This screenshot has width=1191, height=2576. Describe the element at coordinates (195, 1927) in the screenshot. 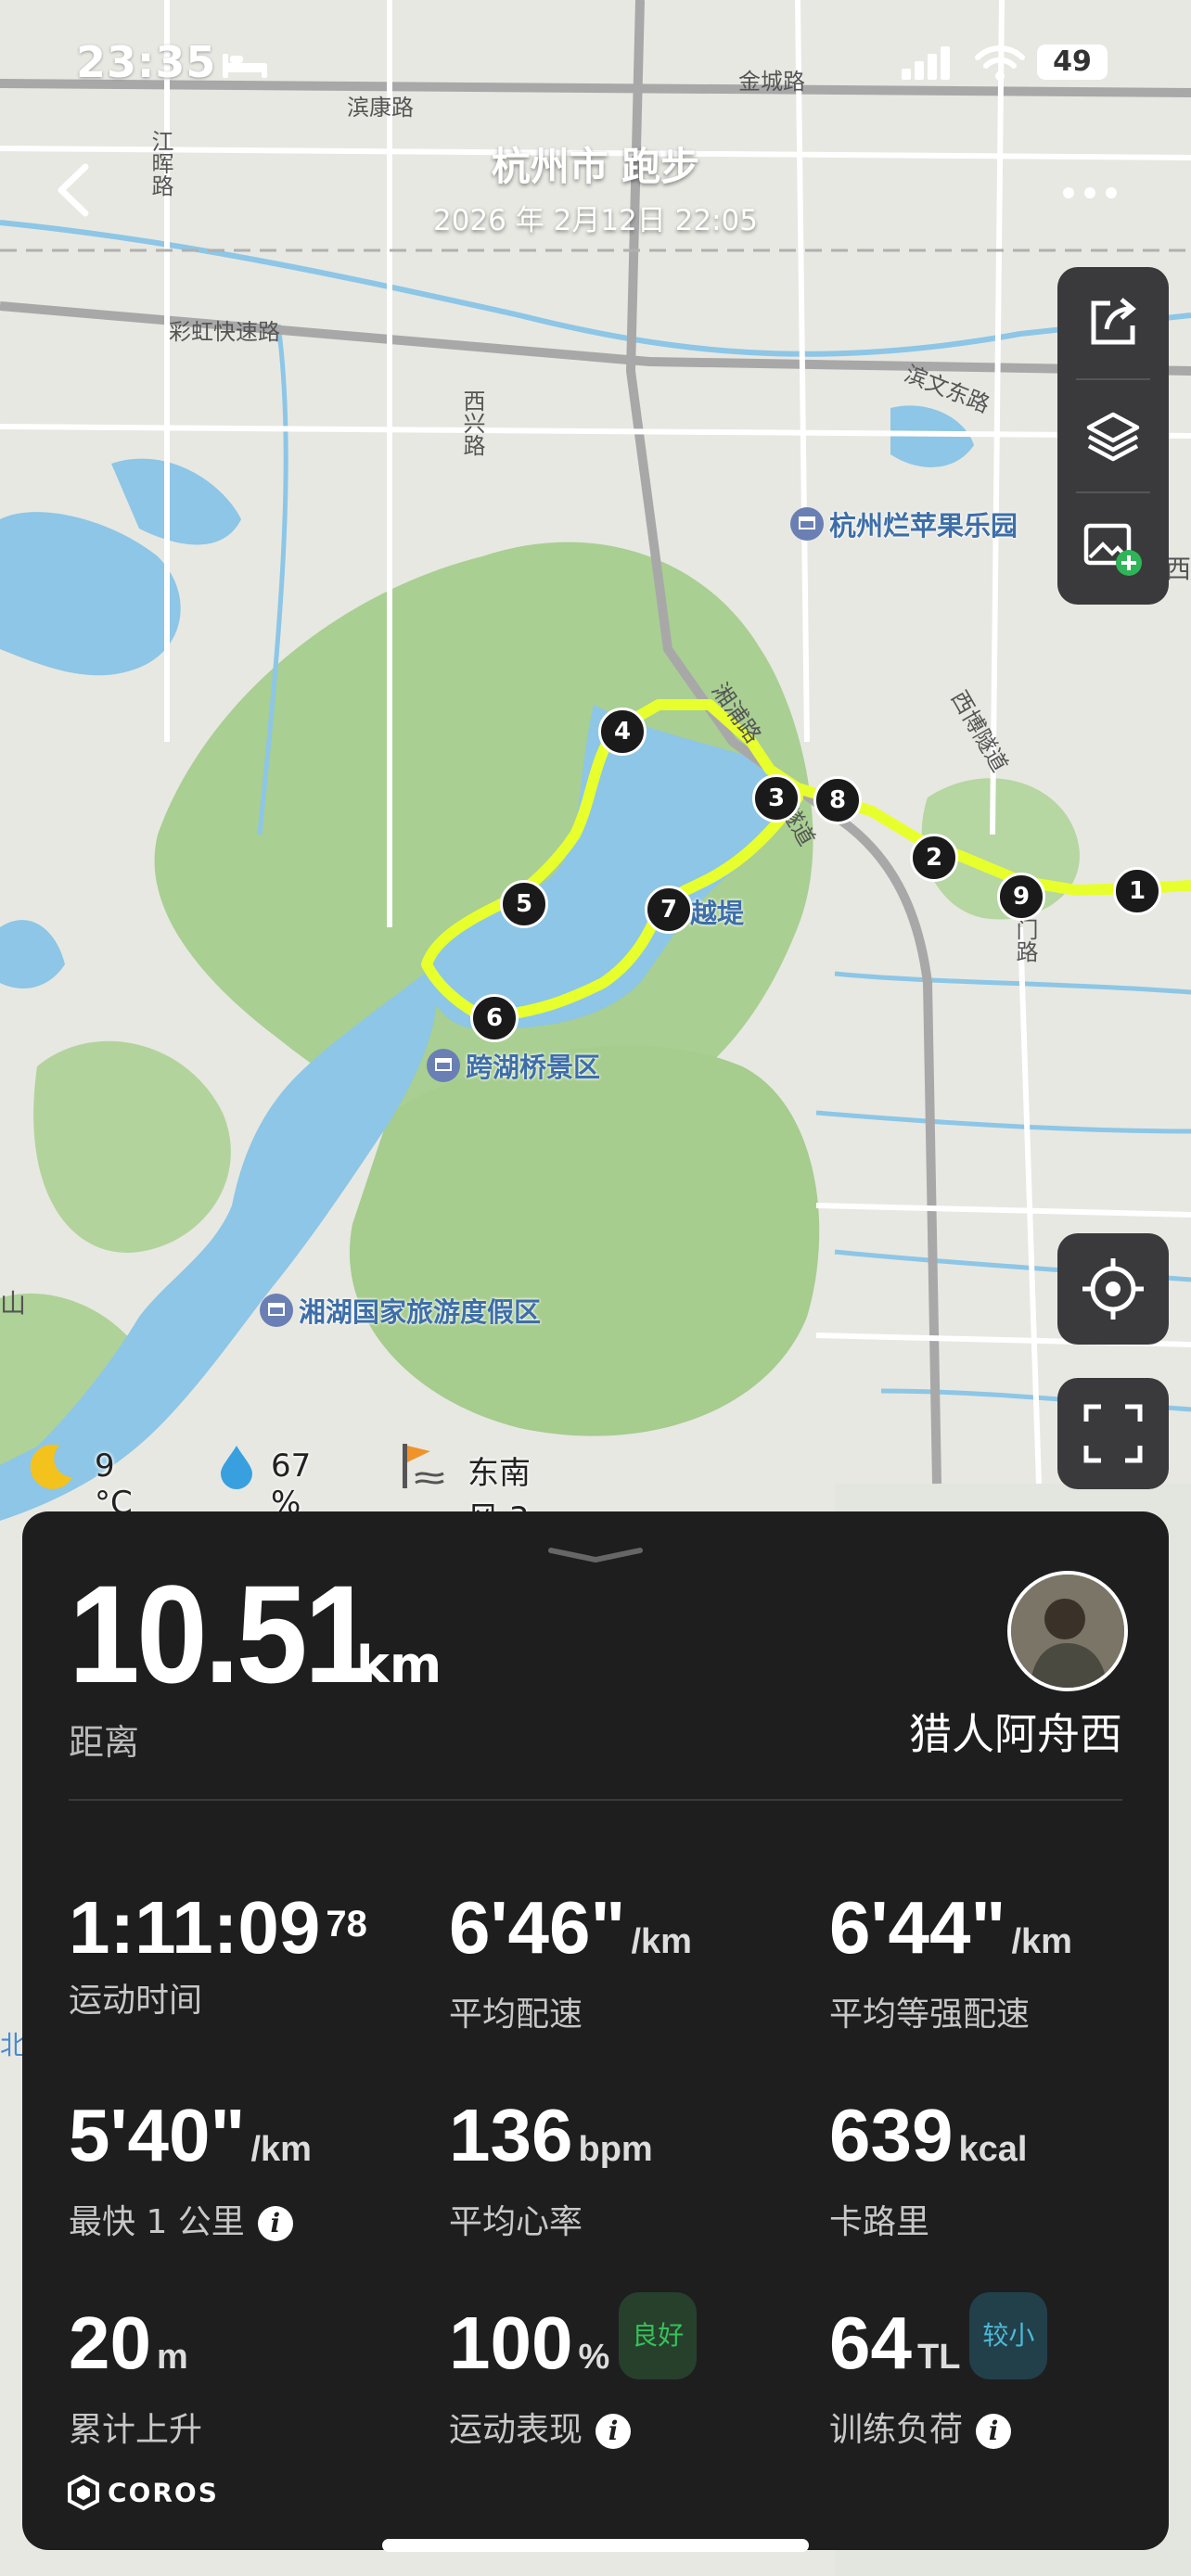

I see `stat-value: 1:11:09` at that location.